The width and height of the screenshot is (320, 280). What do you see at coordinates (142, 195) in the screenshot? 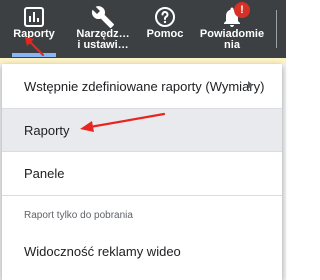
I see `menu-divider` at bounding box center [142, 195].